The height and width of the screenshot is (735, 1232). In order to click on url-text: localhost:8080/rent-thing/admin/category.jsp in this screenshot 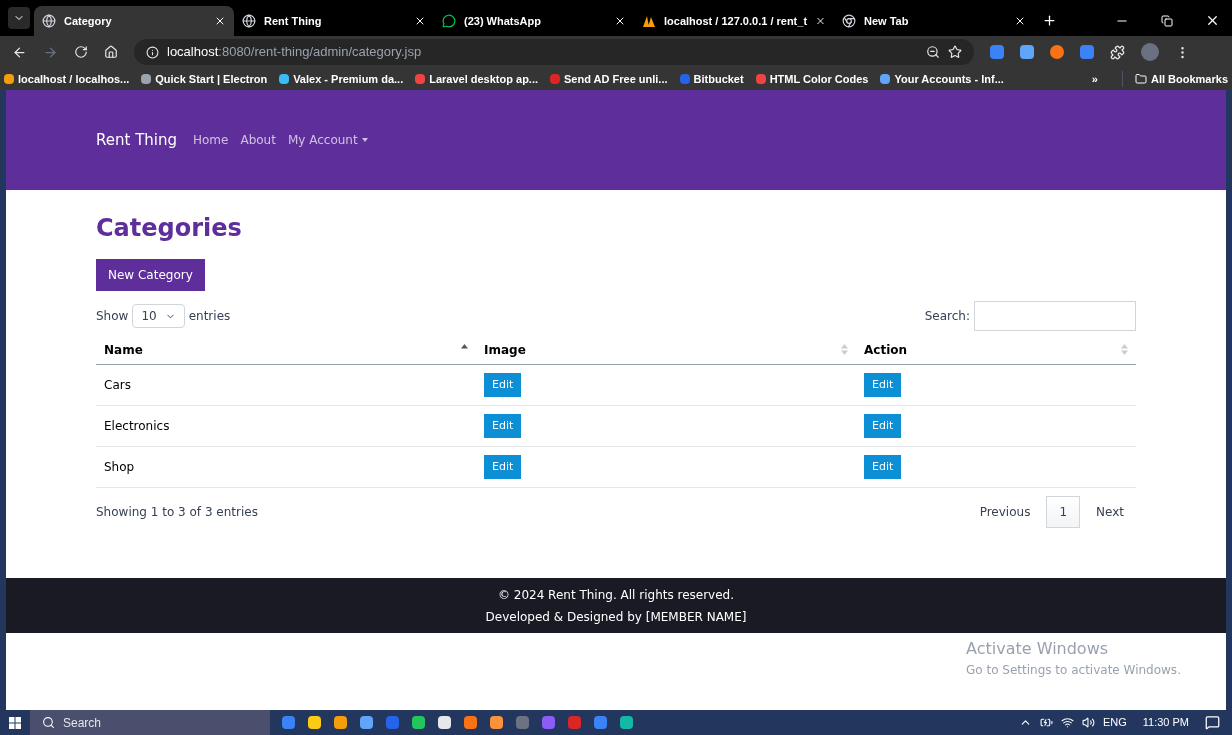, I will do `click(295, 52)`.